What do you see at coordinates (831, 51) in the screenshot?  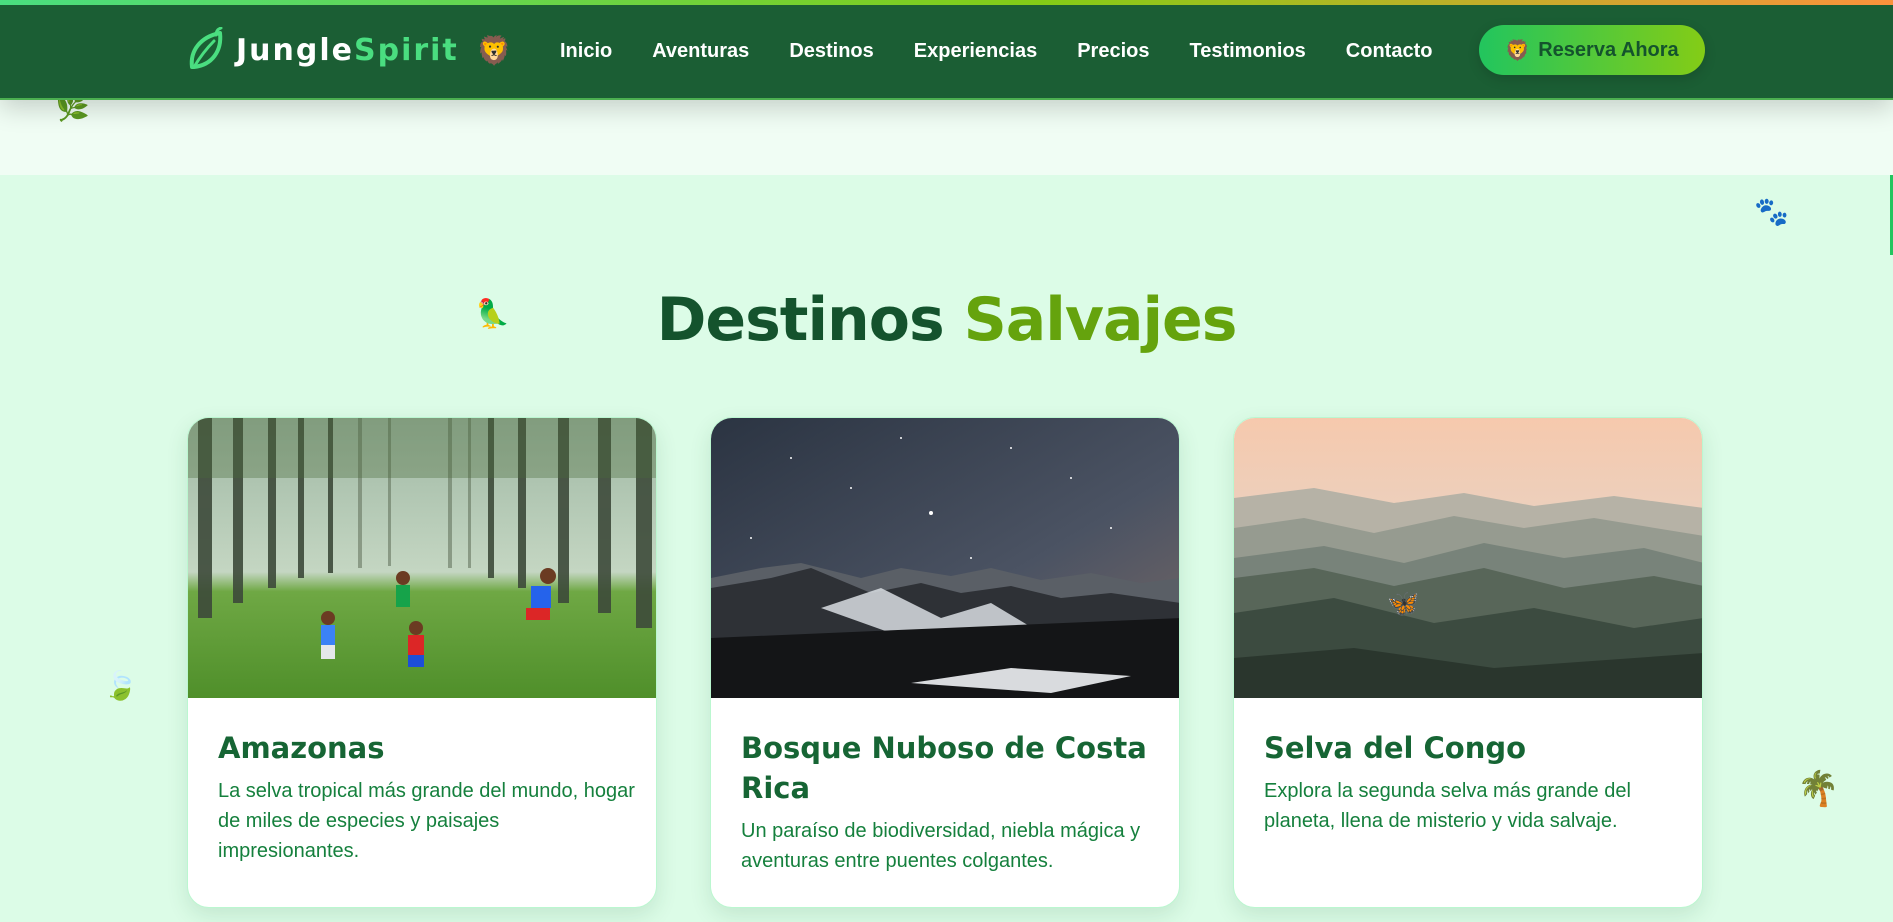 I see `nav-item-destinos: Destinos` at bounding box center [831, 51].